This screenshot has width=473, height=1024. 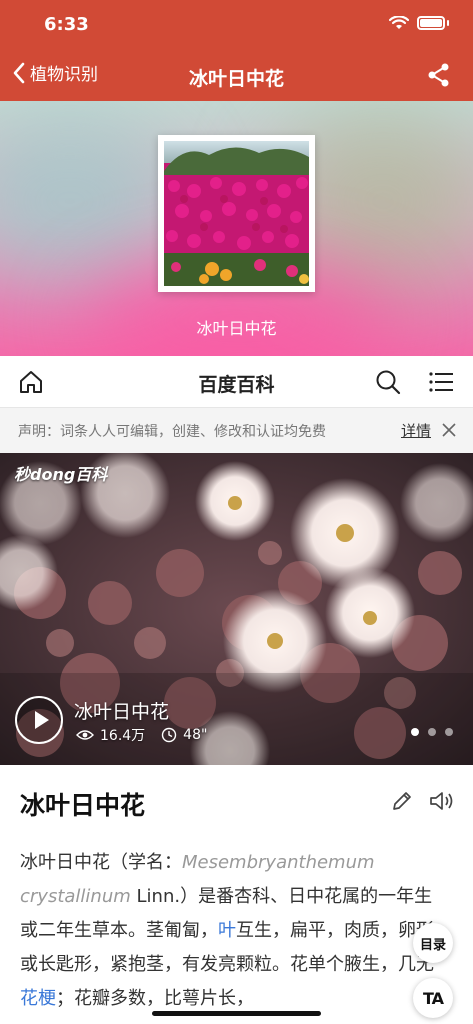 I want to click on home-indicator, so click(x=236, y=1013).